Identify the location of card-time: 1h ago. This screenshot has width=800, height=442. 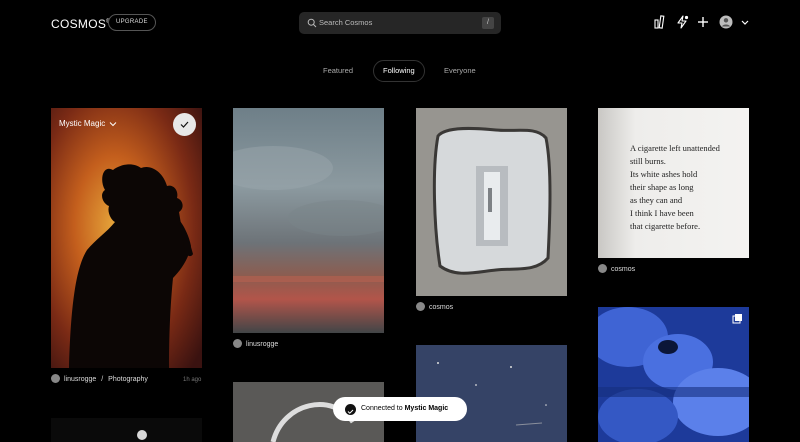
(192, 380).